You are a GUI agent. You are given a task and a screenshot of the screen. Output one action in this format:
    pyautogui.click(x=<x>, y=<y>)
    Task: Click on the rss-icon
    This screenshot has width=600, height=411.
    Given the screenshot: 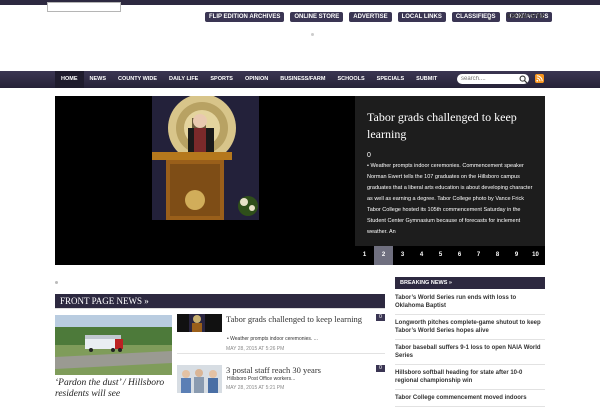 What is the action you would take?
    pyautogui.click(x=539, y=78)
    